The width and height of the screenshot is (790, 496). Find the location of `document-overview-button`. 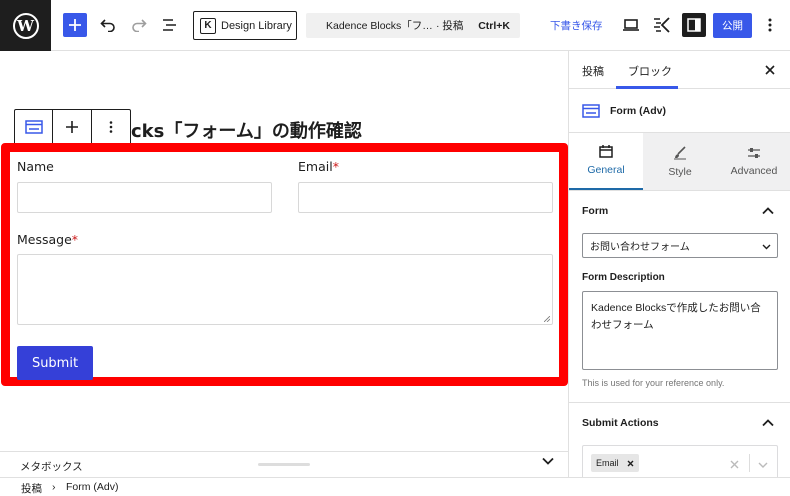

document-overview-button is located at coordinates (170, 25).